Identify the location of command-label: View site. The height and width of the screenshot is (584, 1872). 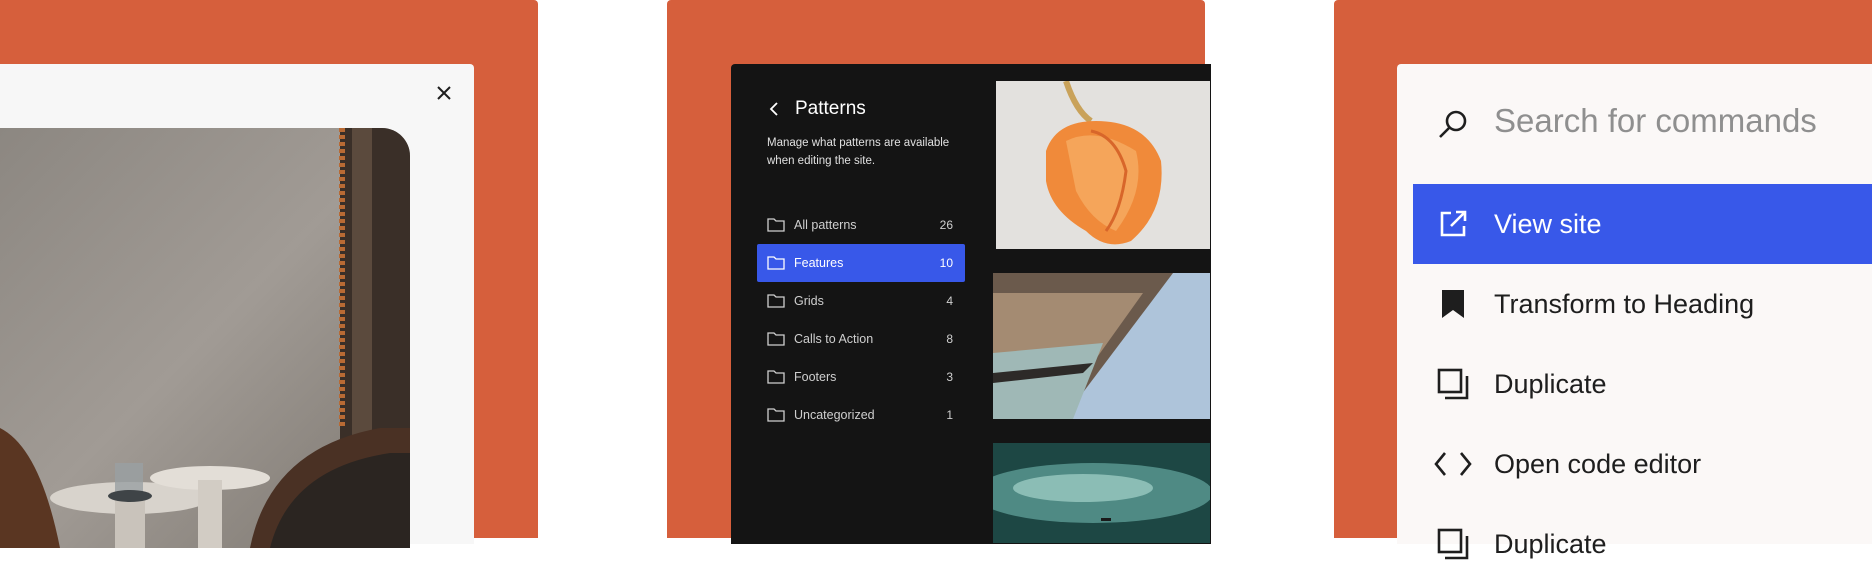
(1548, 223).